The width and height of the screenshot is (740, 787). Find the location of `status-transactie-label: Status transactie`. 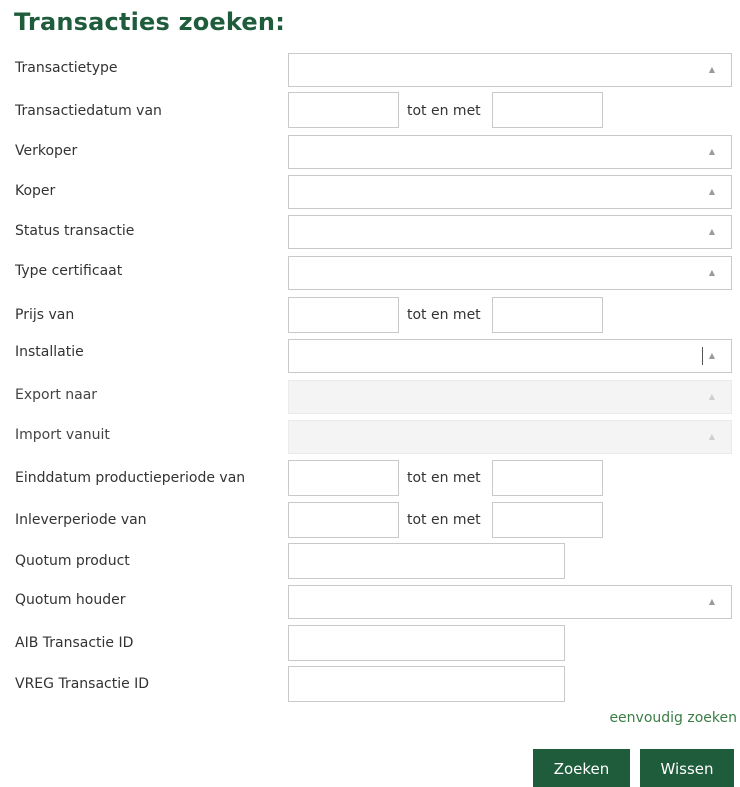

status-transactie-label: Status transactie is located at coordinates (75, 231).